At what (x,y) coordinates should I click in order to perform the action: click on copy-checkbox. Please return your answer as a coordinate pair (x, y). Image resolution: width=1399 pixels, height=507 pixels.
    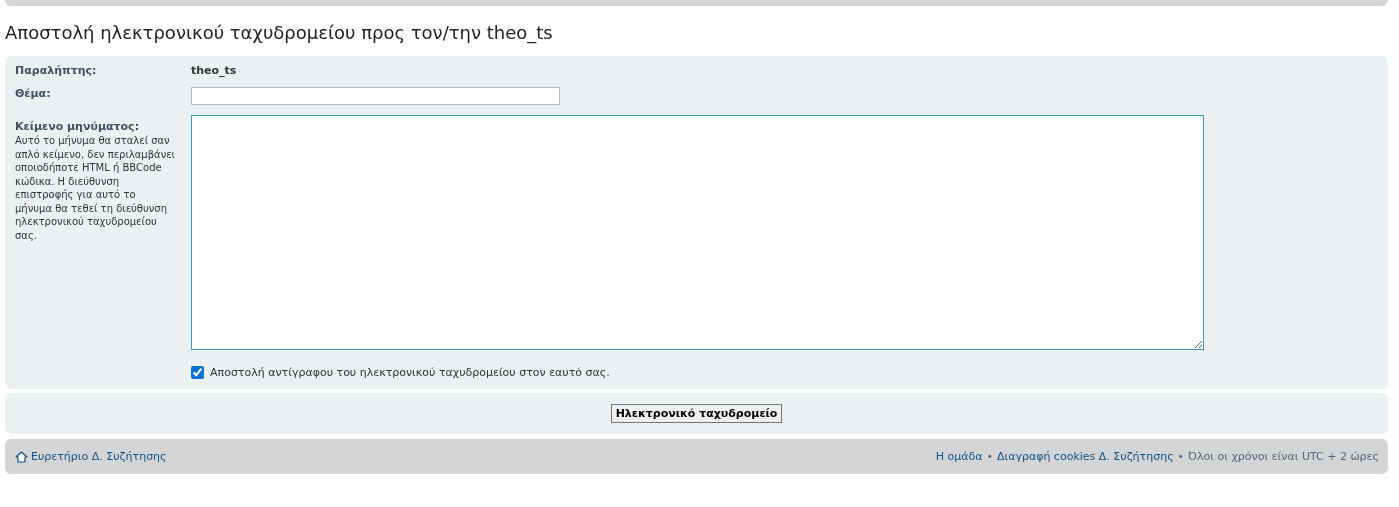
    Looking at the image, I should click on (197, 372).